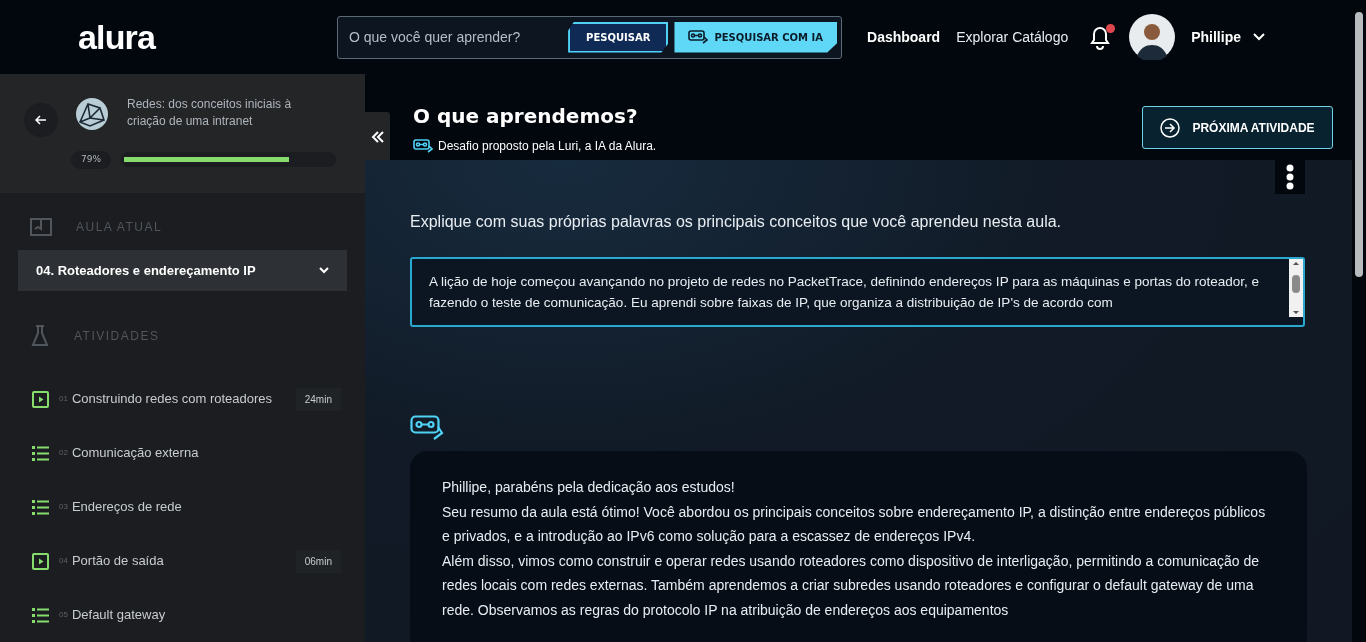  What do you see at coordinates (91, 160) in the screenshot?
I see `progress-percent: 79%` at bounding box center [91, 160].